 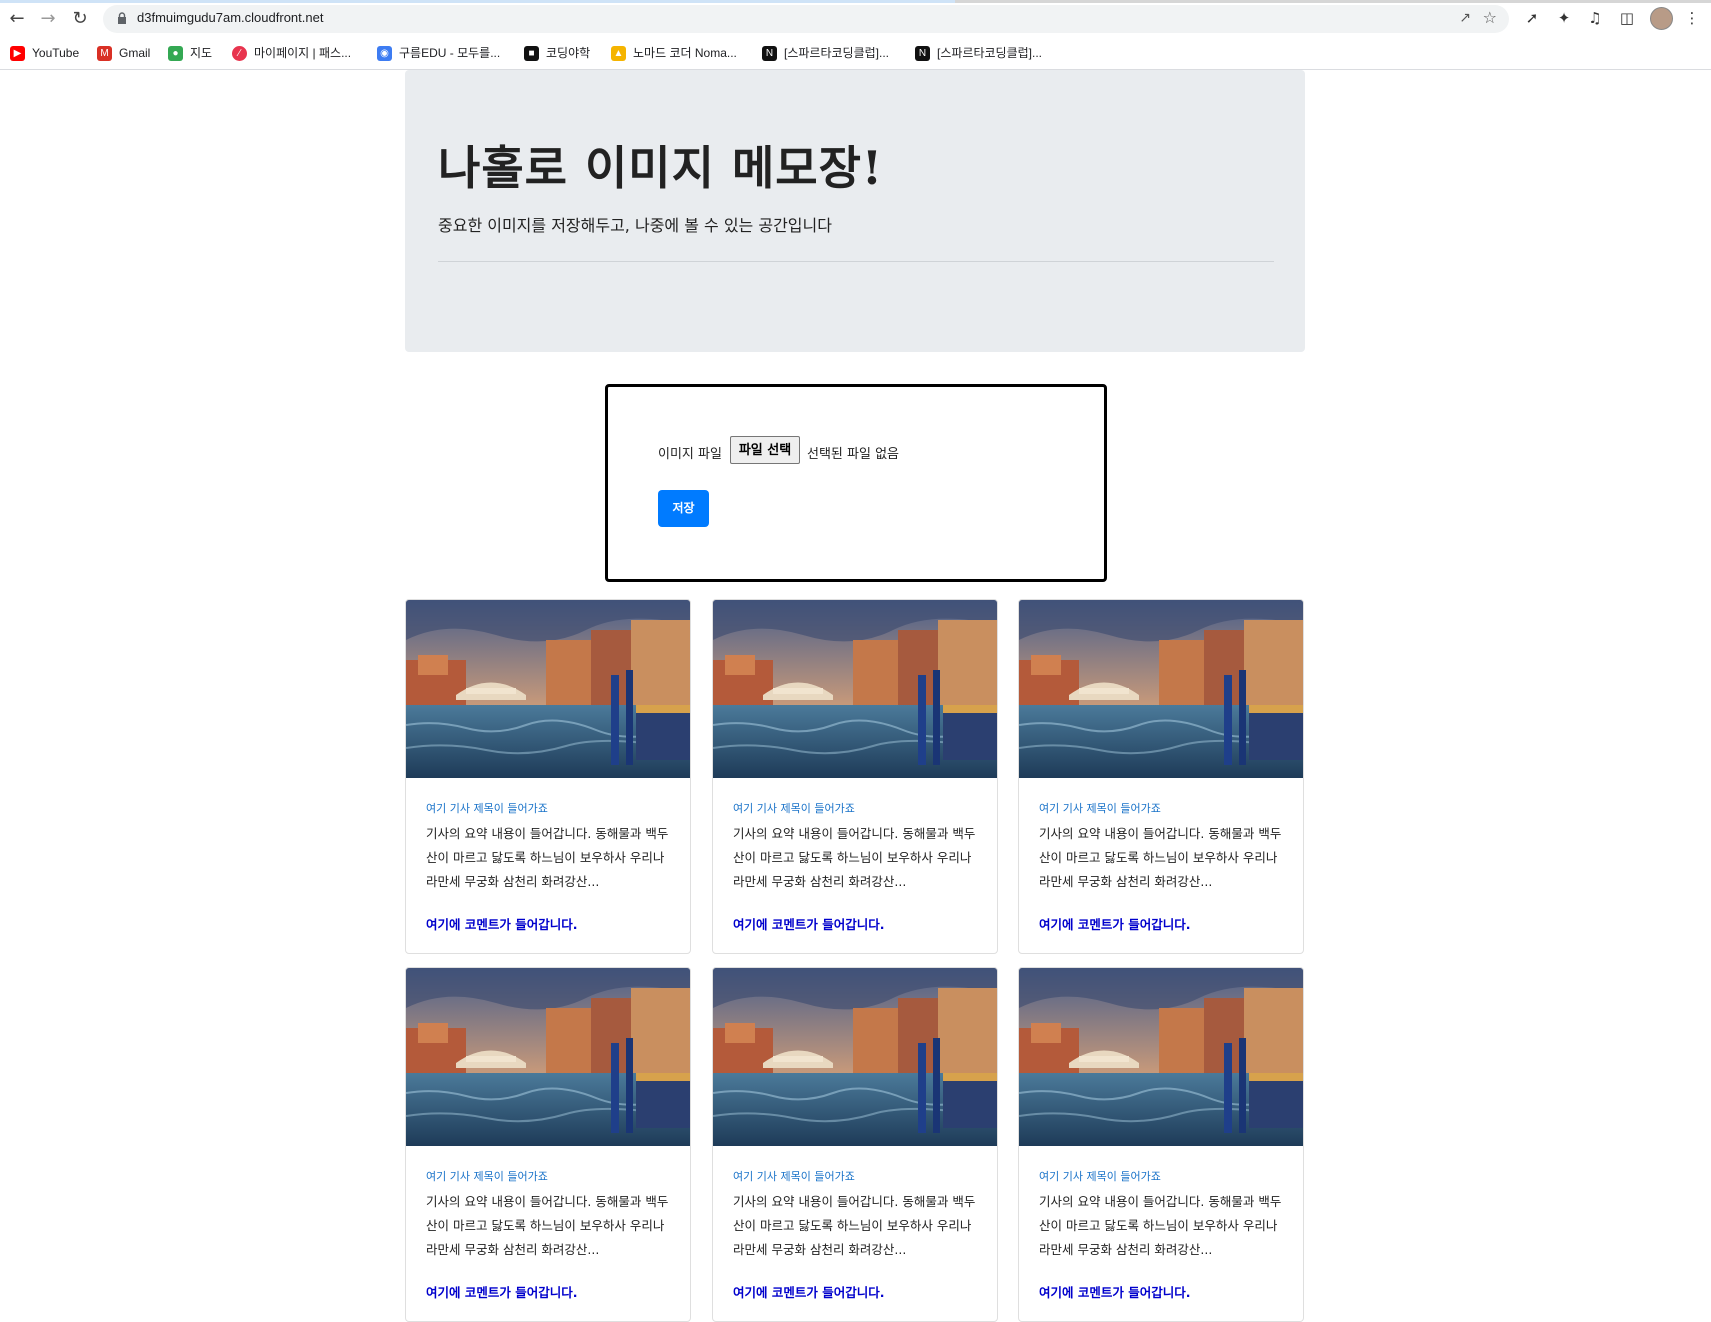 I want to click on bookmark-codingyahak: ■ 코딩야학, so click(x=557, y=53).